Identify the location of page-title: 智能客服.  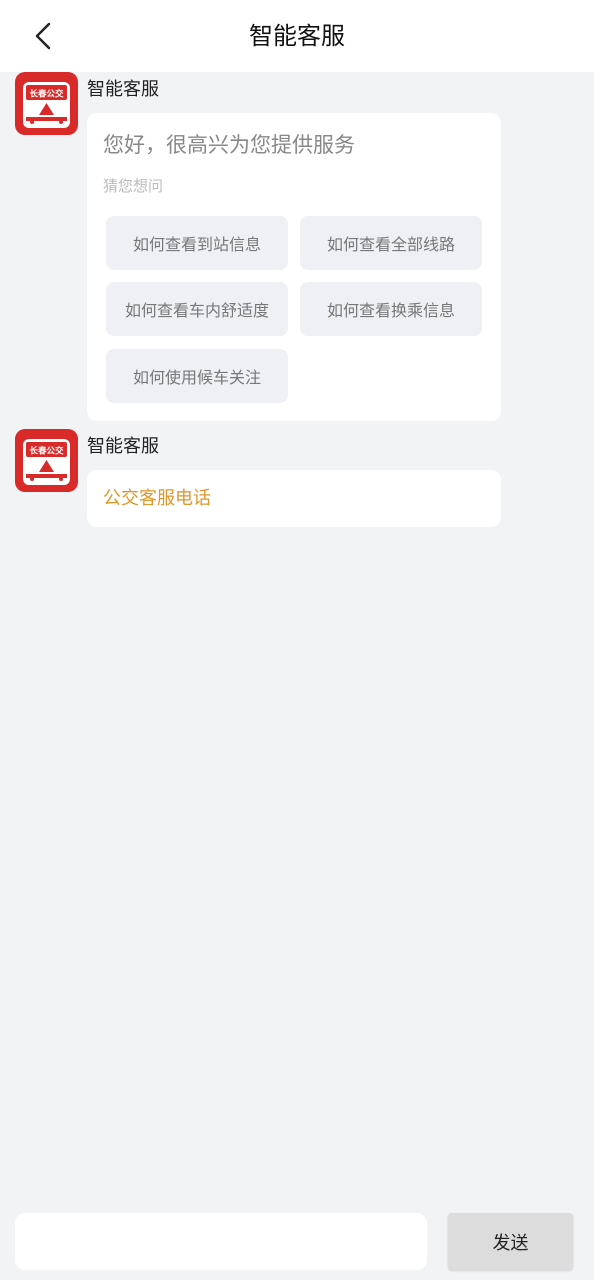
(297, 36).